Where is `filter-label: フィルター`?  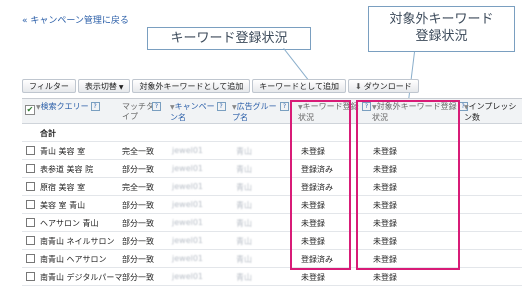
filter-label: フィルター is located at coordinates (49, 86).